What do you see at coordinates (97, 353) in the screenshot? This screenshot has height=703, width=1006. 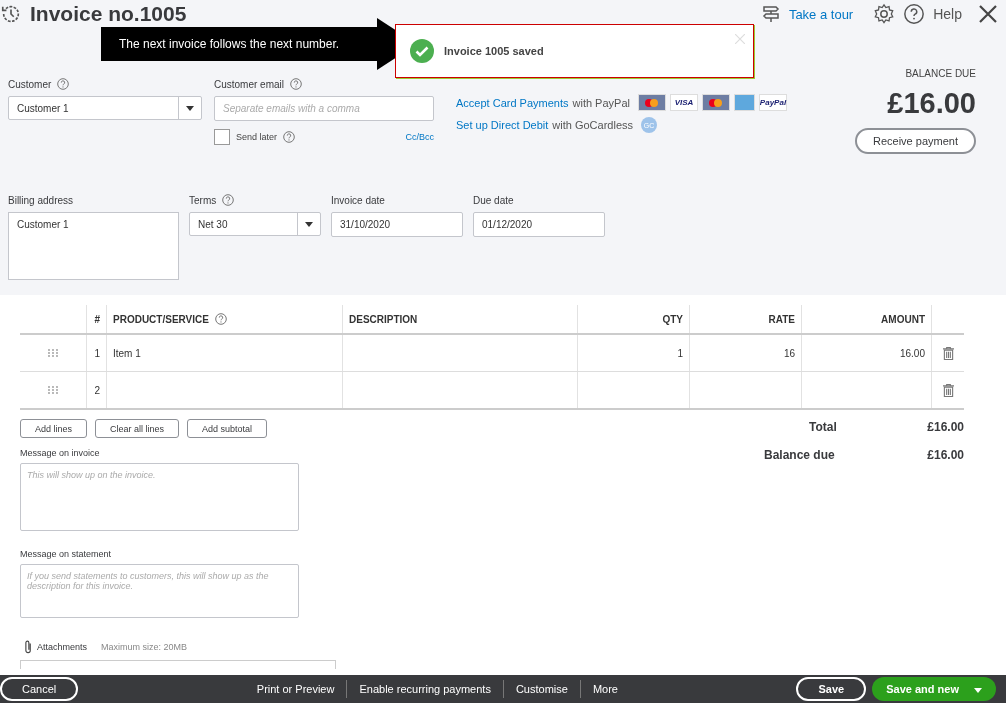 I see `line-number: 1` at bounding box center [97, 353].